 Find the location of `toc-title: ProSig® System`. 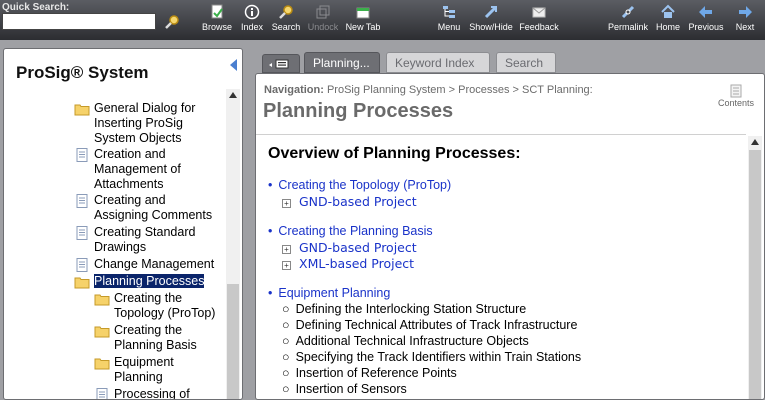

toc-title: ProSig® System is located at coordinates (82, 72).